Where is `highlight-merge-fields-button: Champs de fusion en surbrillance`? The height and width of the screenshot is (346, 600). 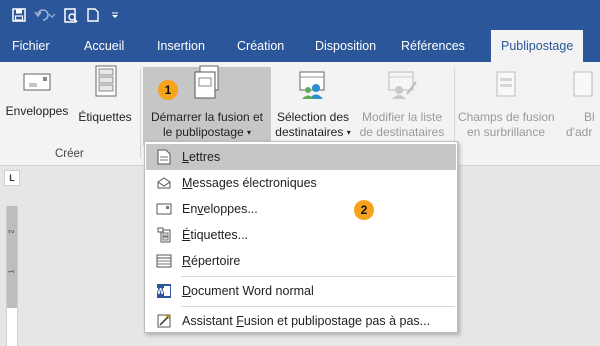
highlight-merge-fields-button: Champs de fusion en surbrillance is located at coordinates (506, 105).